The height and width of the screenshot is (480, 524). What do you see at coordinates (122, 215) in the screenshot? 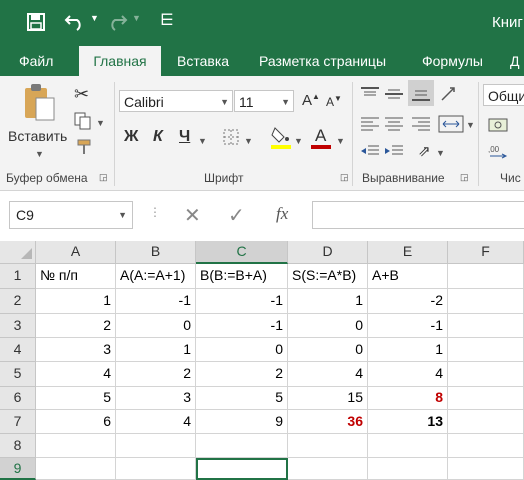
I see `chevron-down-icon: ▼` at bounding box center [122, 215].